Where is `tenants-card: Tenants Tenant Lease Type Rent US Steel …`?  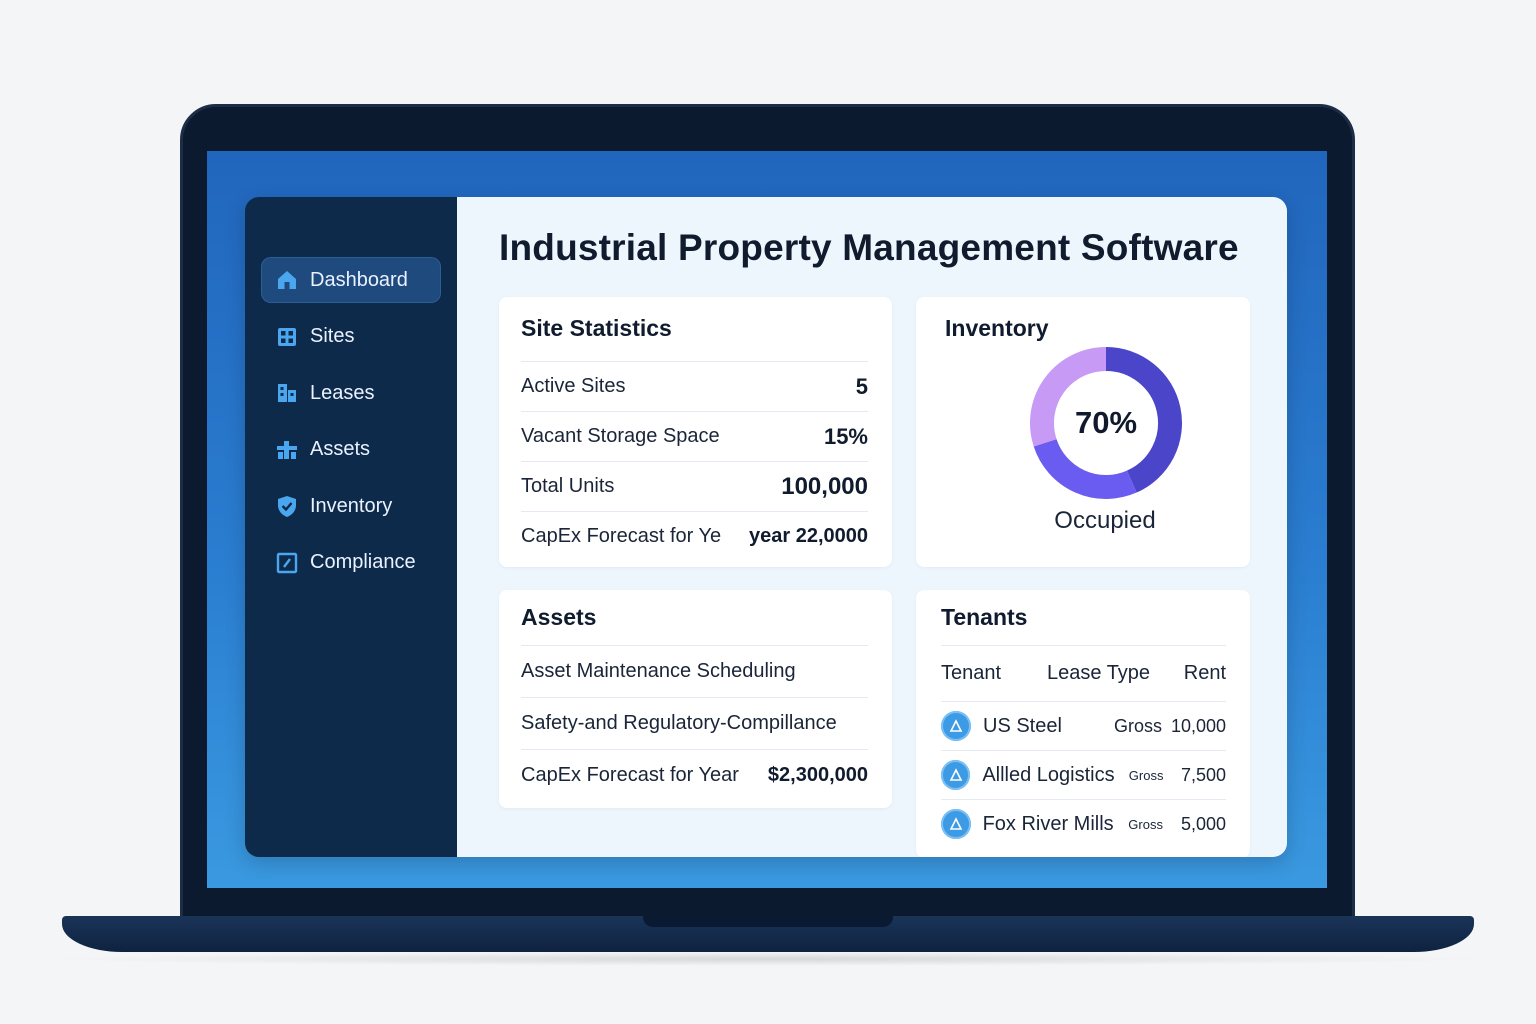
tenants-card: Tenants Tenant Lease Type Rent US Steel … is located at coordinates (1083, 723).